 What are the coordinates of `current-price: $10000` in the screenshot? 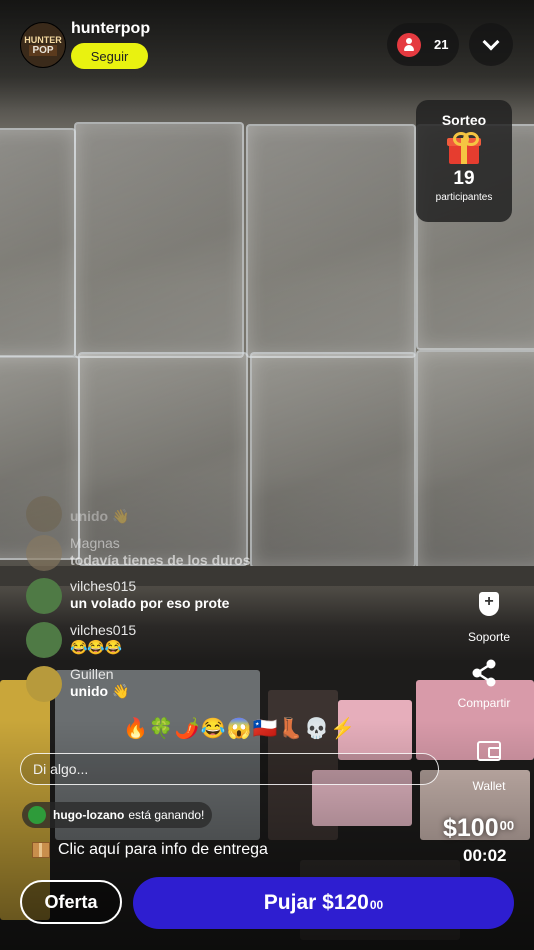 It's located at (478, 828).